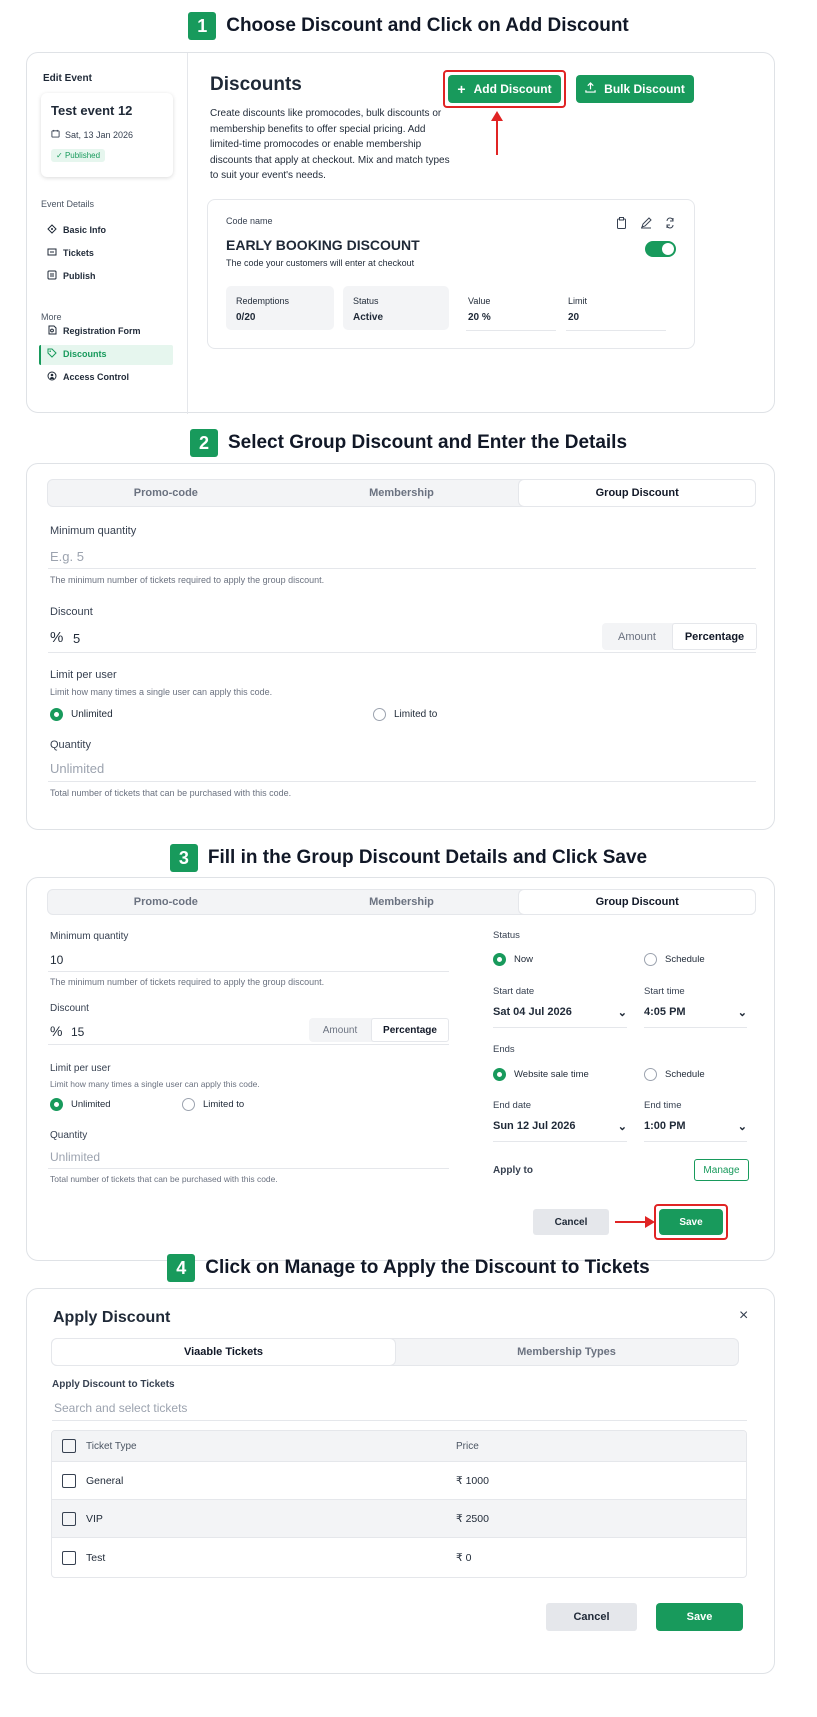  Describe the element at coordinates (51, 317) in the screenshot. I see `more-section: More` at that location.